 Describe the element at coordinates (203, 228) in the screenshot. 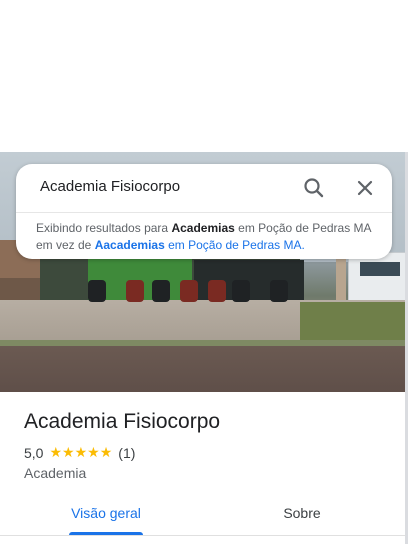

I see `notice-corrected-term: Academias` at that location.